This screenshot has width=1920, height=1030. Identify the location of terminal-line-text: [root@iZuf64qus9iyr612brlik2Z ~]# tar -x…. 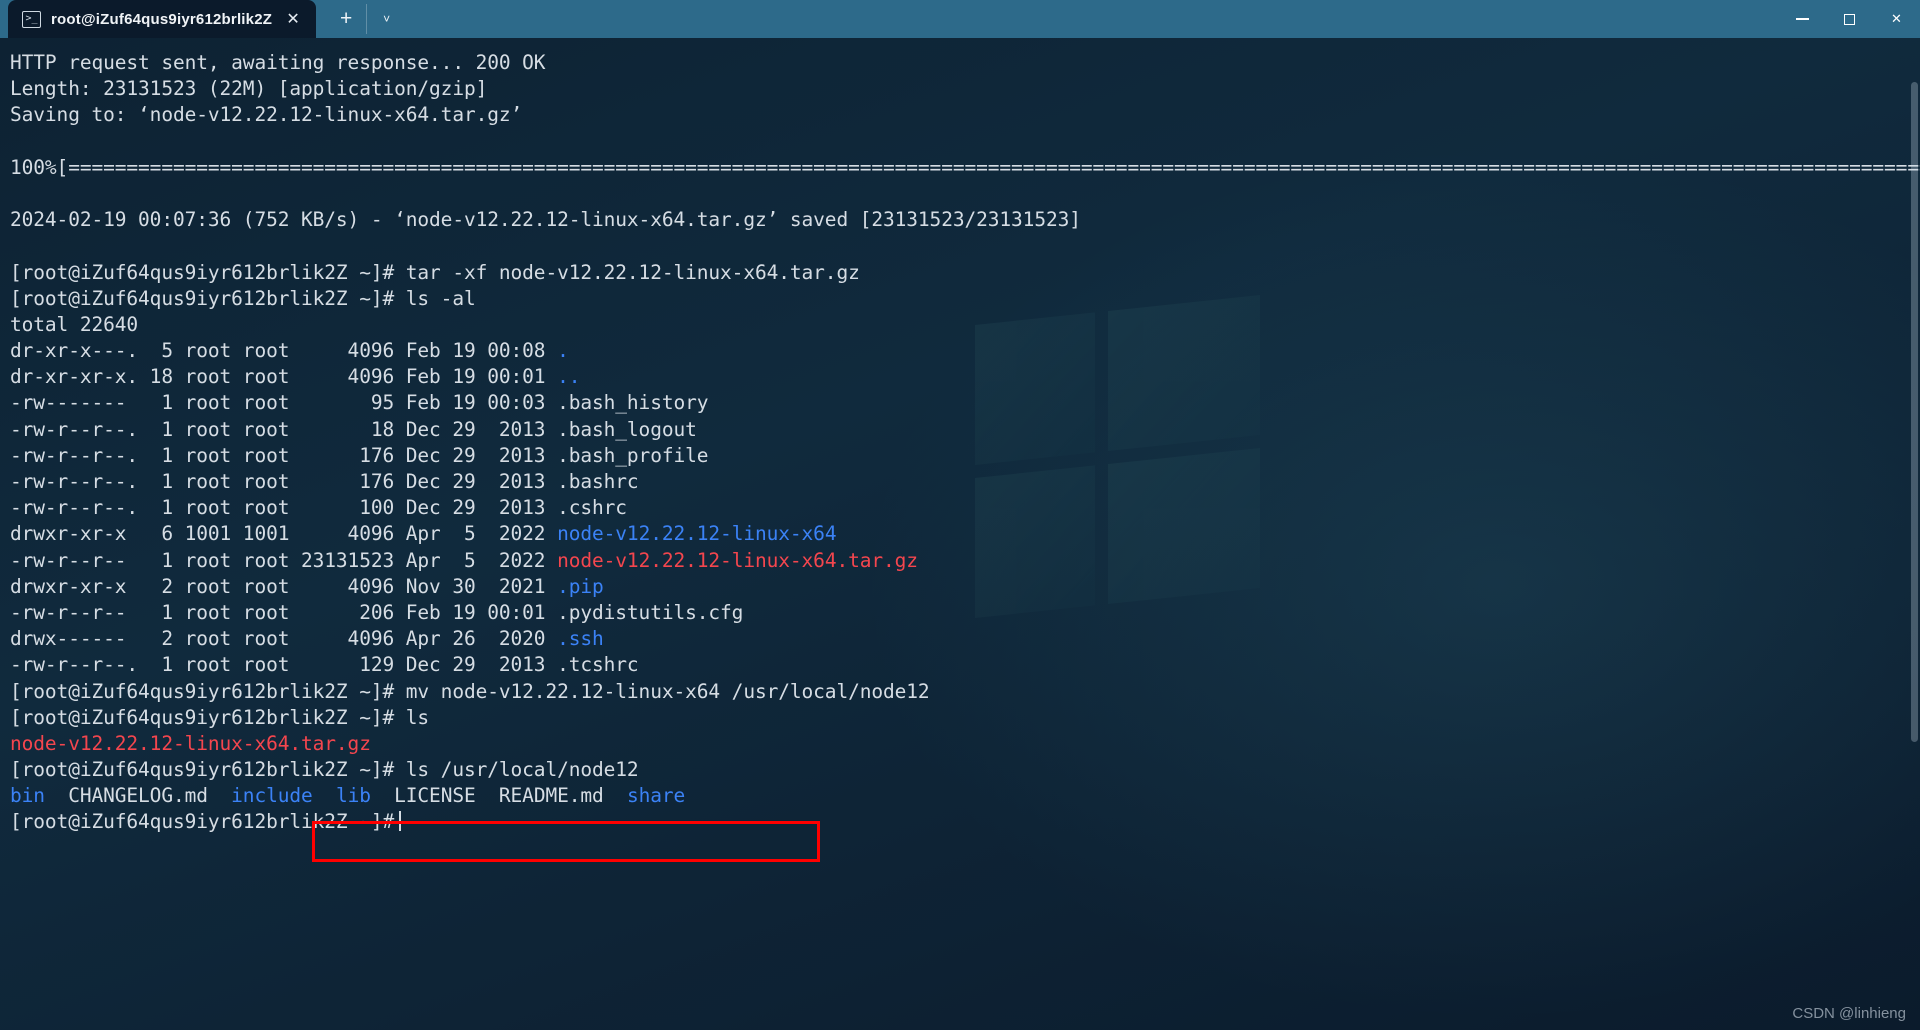
(435, 272).